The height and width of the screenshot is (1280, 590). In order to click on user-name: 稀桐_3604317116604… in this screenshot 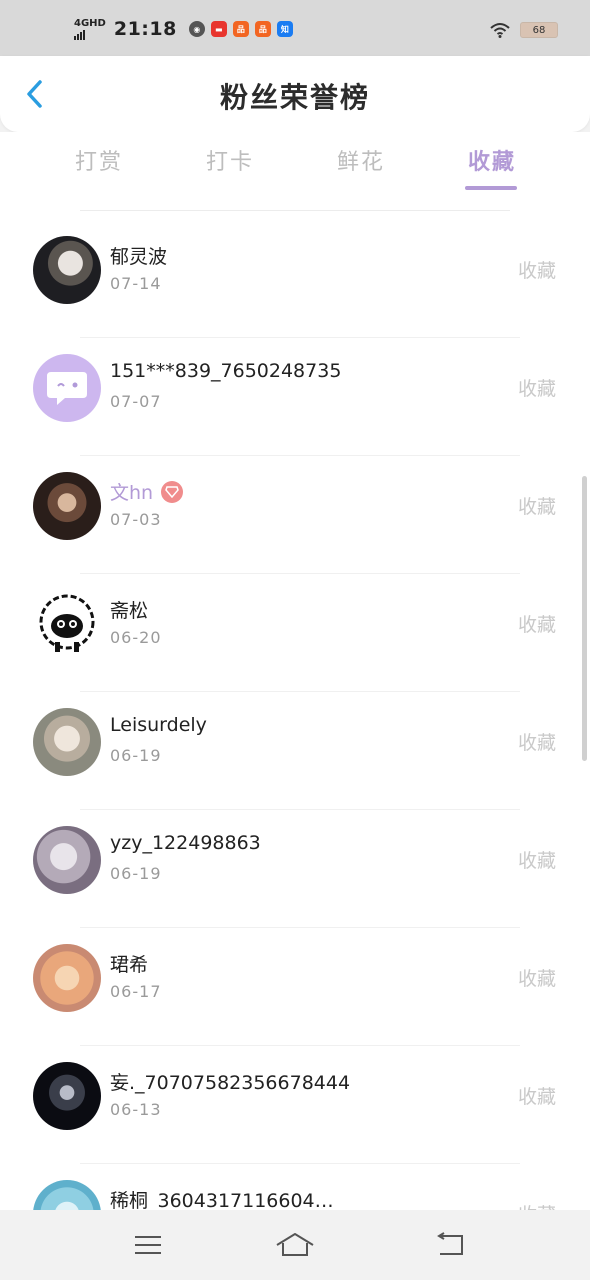, I will do `click(222, 1200)`.